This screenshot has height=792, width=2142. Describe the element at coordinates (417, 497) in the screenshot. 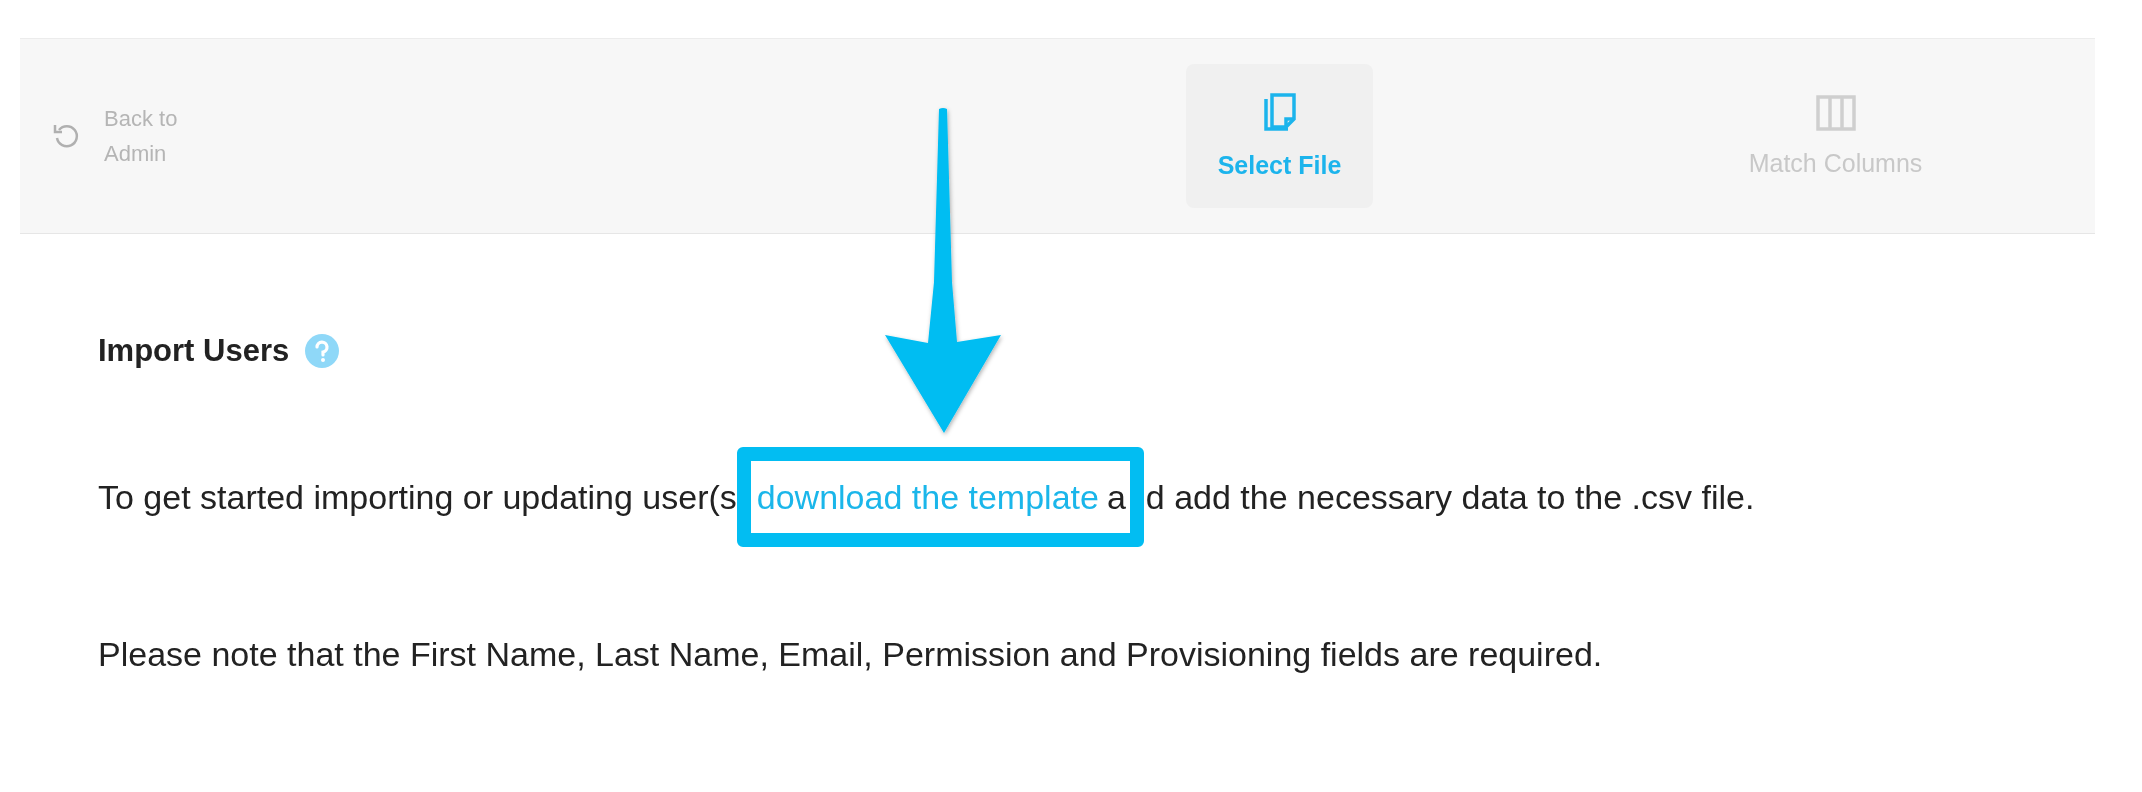

I see `intro-text: To get started importing or updating user(s` at that location.